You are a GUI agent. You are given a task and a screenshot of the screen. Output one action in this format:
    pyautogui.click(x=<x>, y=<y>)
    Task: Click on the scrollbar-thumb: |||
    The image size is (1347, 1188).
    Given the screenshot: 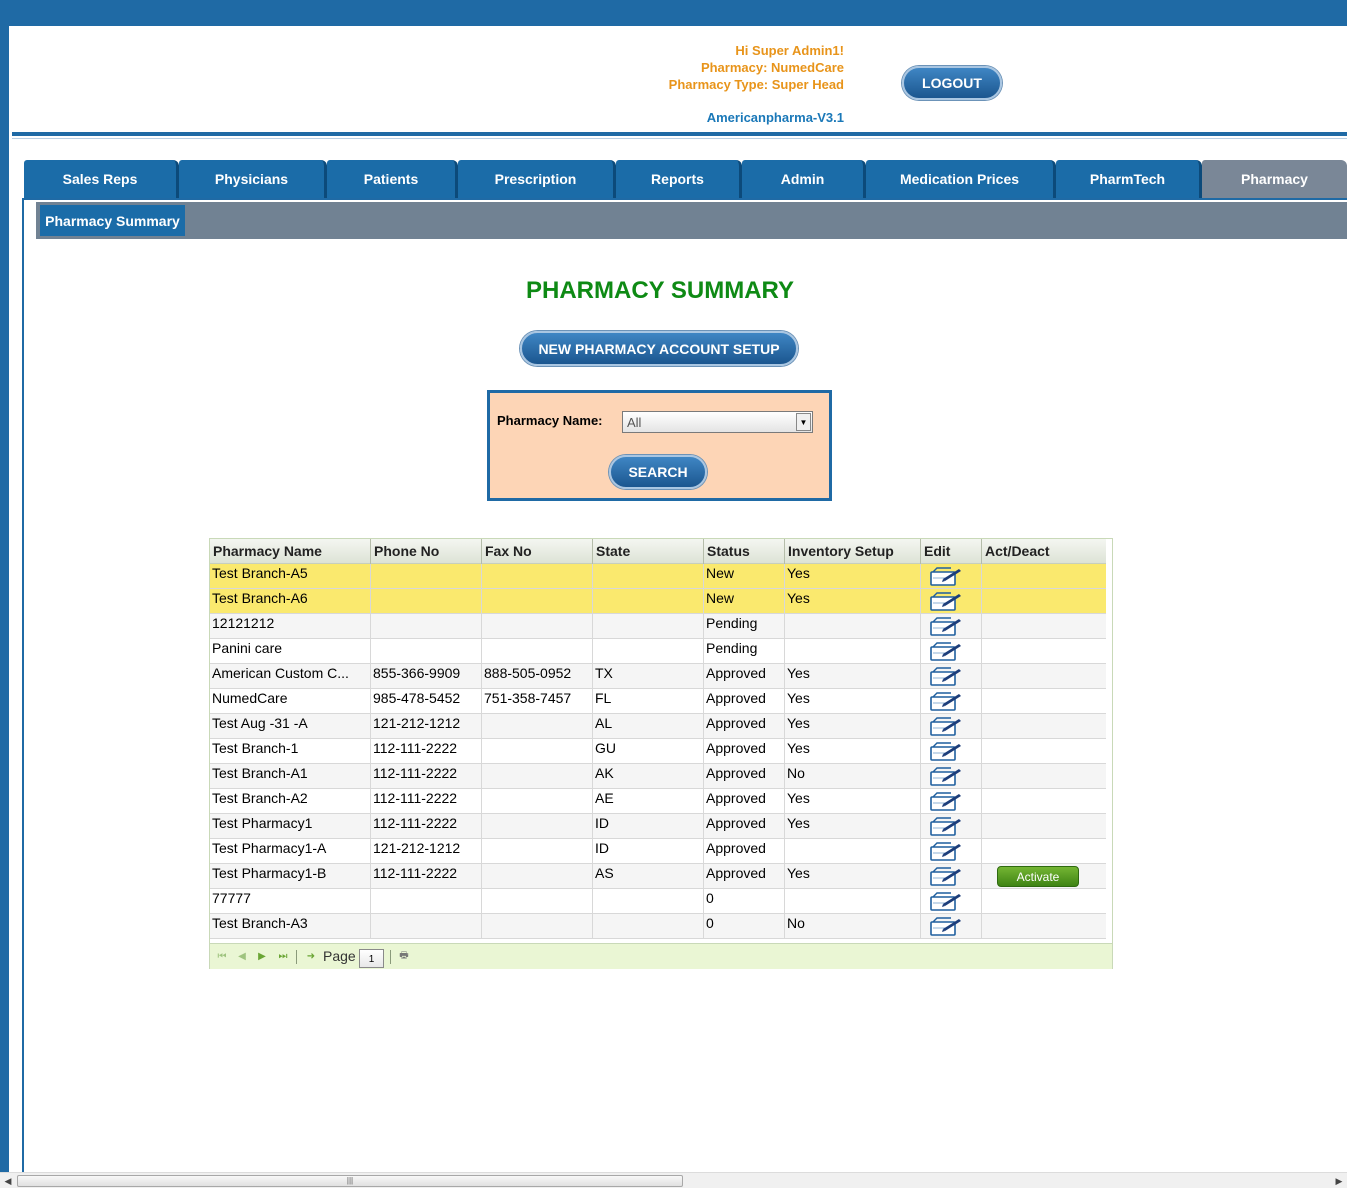 What is the action you would take?
    pyautogui.click(x=350, y=1181)
    